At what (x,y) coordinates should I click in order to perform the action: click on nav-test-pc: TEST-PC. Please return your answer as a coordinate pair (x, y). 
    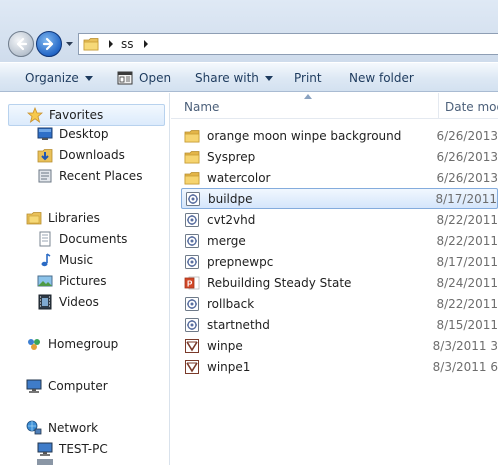
    Looking at the image, I should click on (72, 449).